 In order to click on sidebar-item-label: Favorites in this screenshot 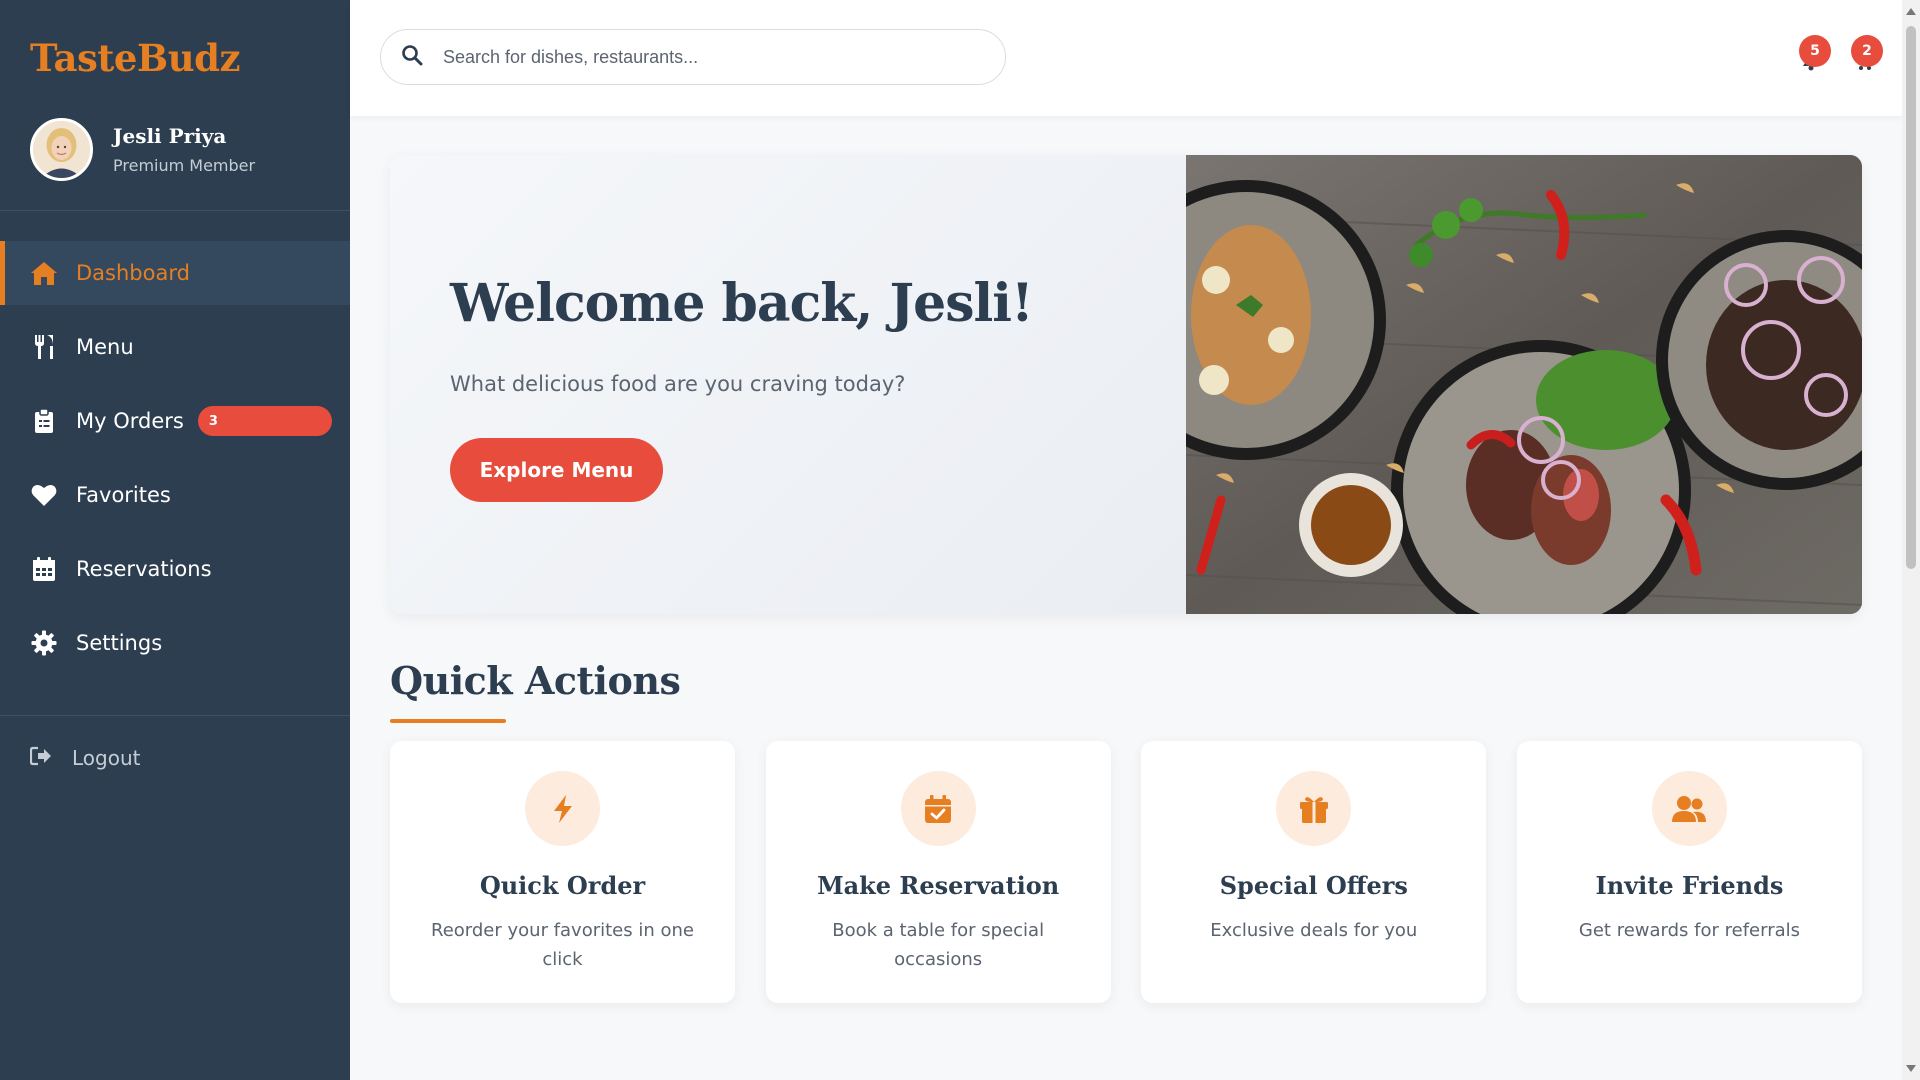, I will do `click(123, 495)`.